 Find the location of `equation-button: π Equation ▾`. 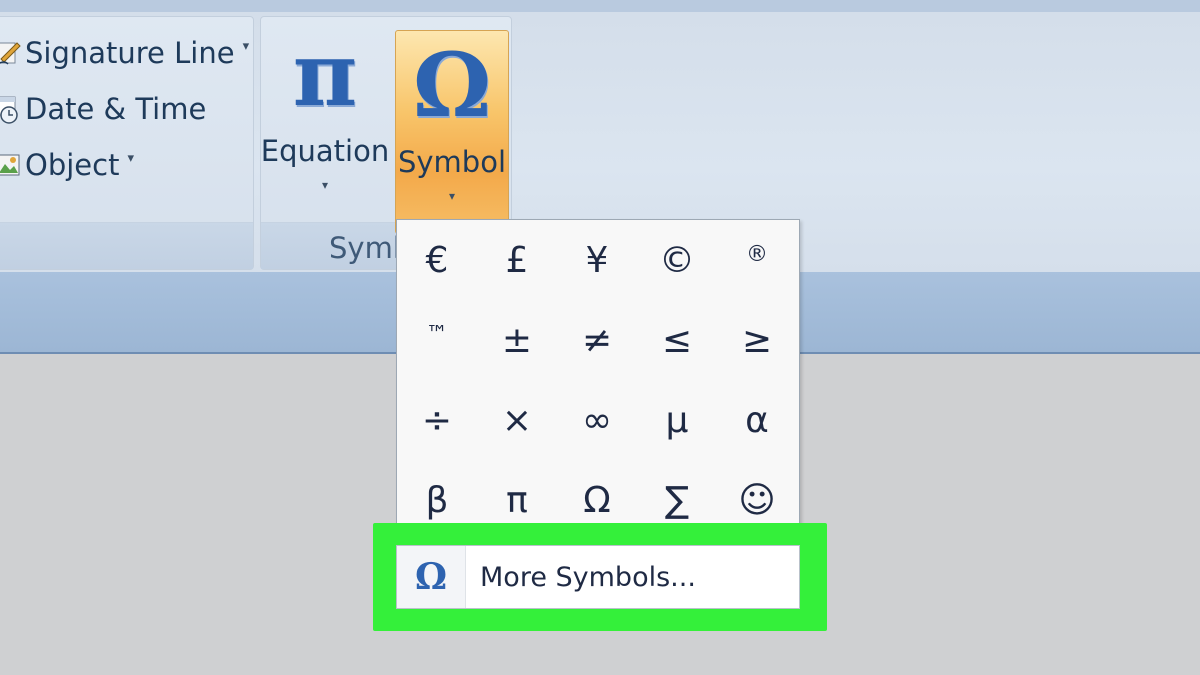

equation-button: π Equation ▾ is located at coordinates (325, 118).